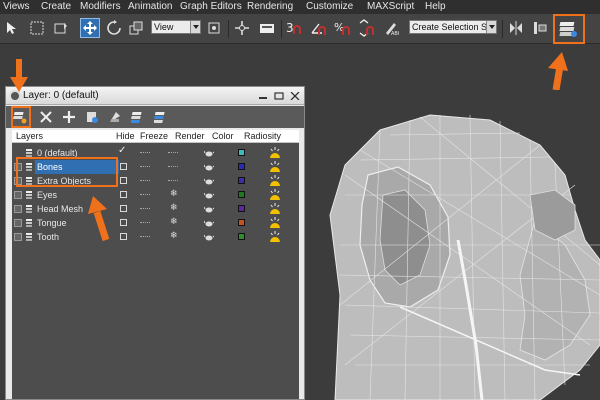 The image size is (600, 400). I want to click on menu-maxscript: MAXScript, so click(390, 7).